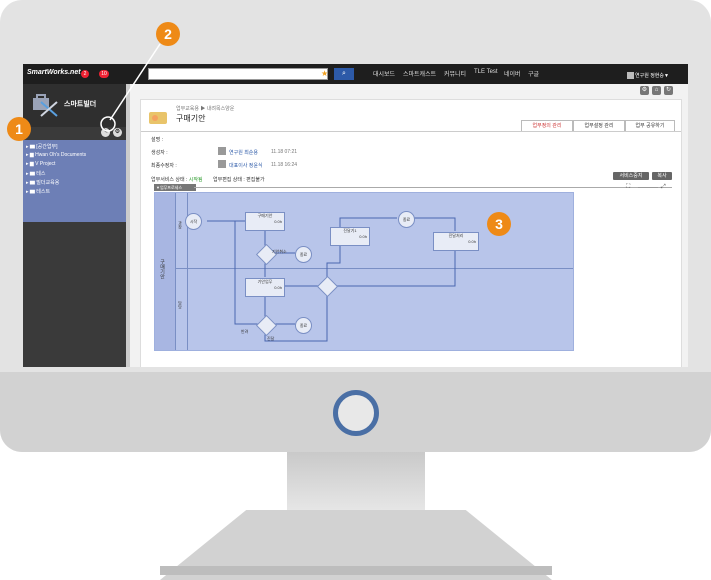 The height and width of the screenshot is (580, 711). Describe the element at coordinates (271, 338) in the screenshot. I see `flow-label-forward: 진달` at that location.